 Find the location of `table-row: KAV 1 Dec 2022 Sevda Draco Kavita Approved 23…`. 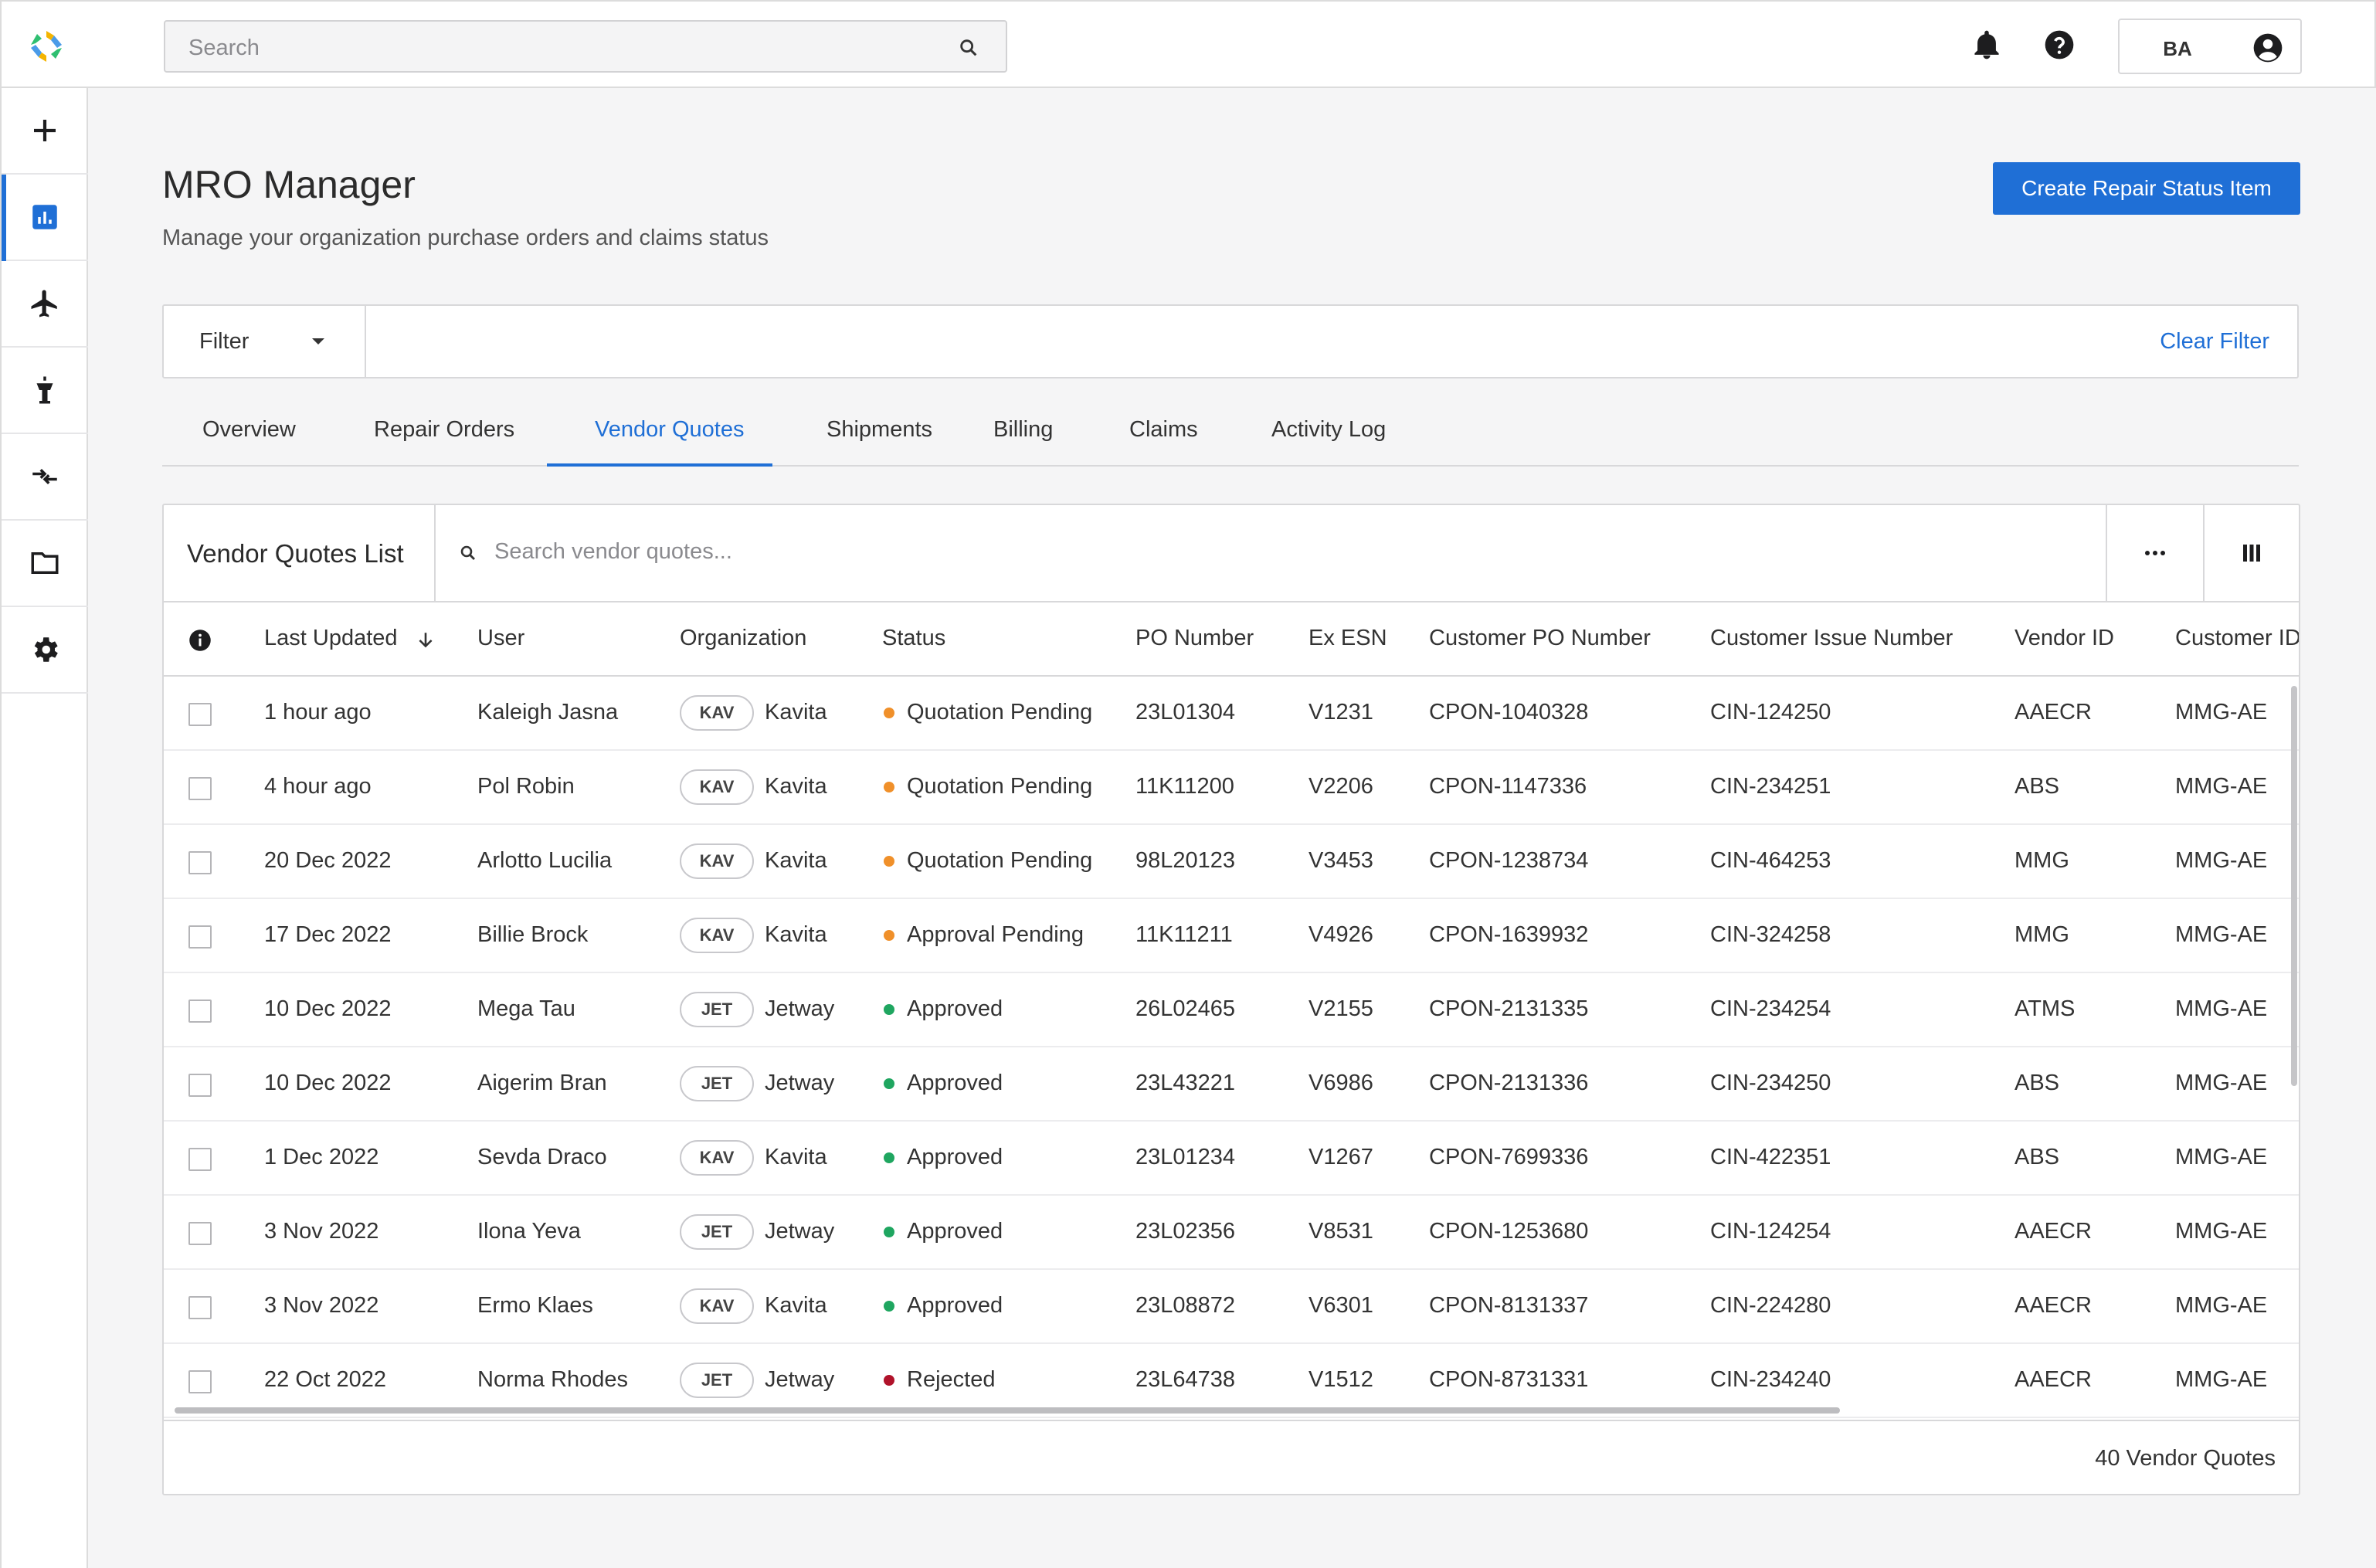

table-row: KAV 1 Dec 2022 Sevda Draco Kavita Approved 23… is located at coordinates (1231, 1159).